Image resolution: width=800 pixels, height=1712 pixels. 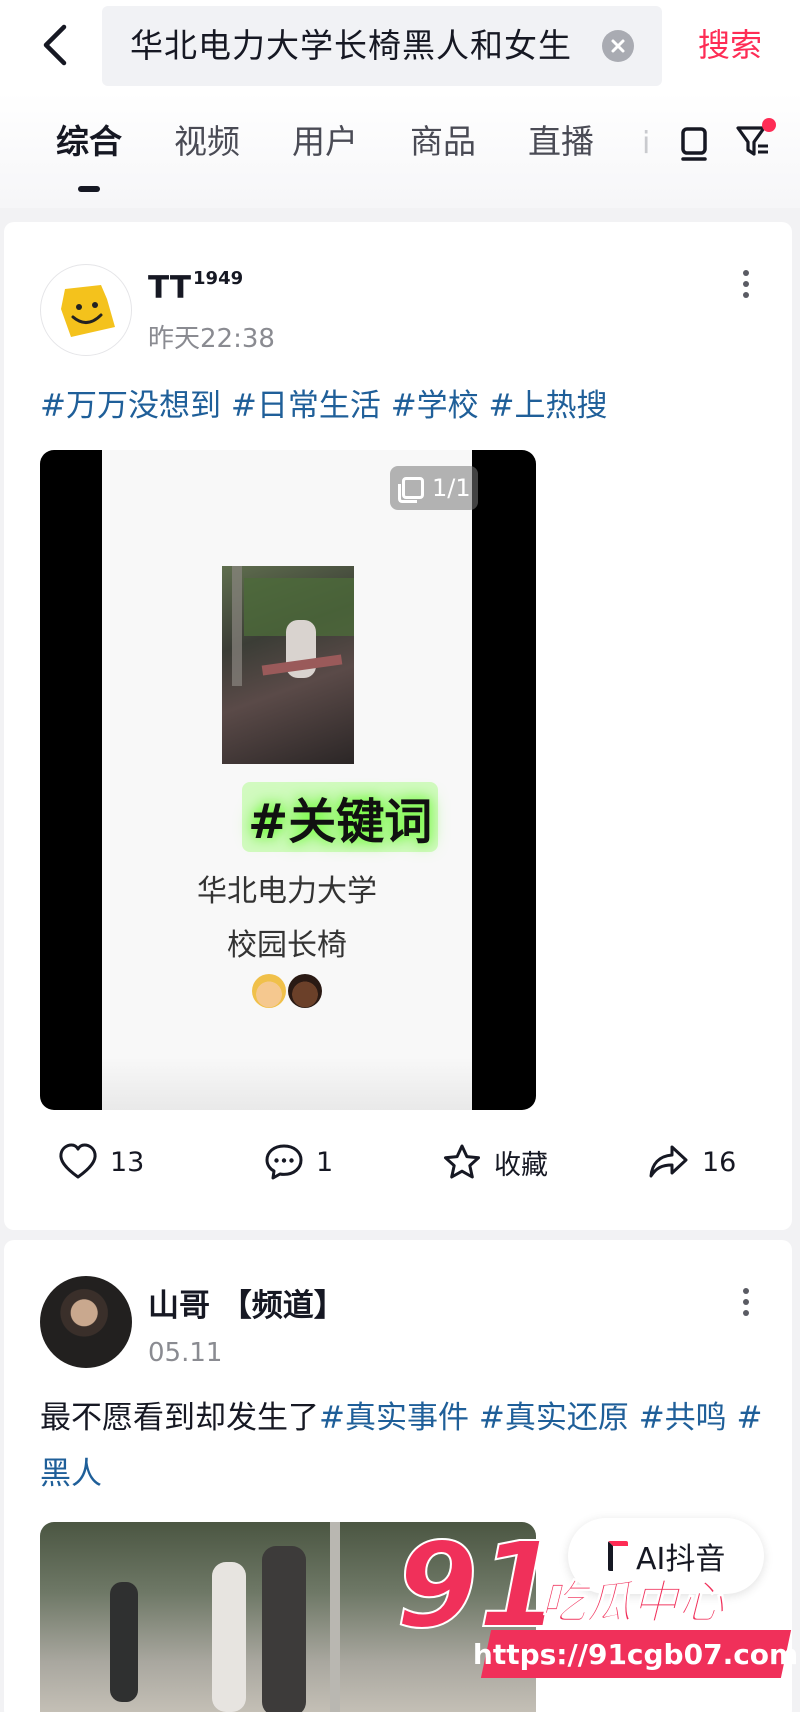 I want to click on hashtag-link: #真实还原, so click(x=554, y=1418).